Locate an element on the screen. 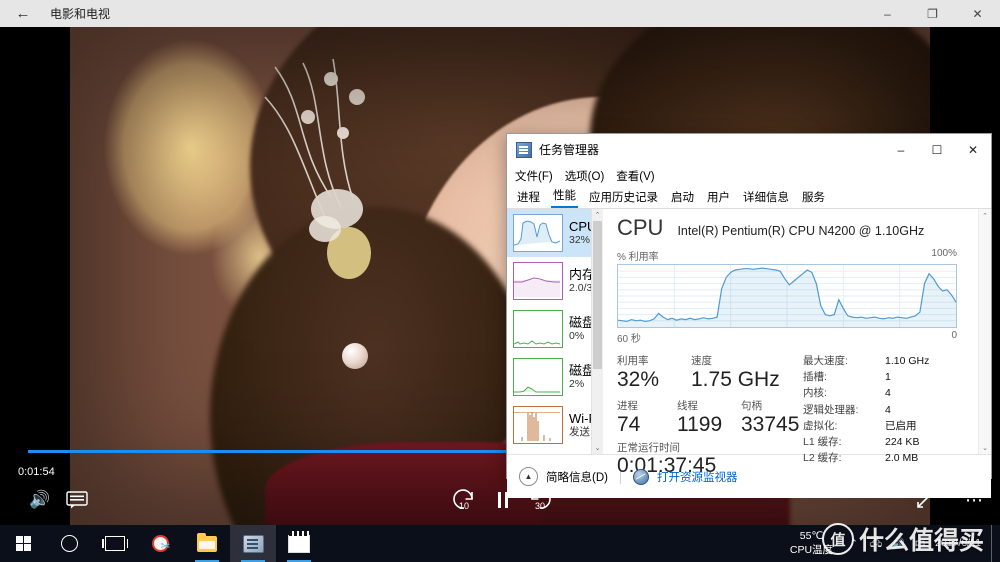 This screenshot has height=562, width=1000. disk0-thumbnail-graph is located at coordinates (538, 329).